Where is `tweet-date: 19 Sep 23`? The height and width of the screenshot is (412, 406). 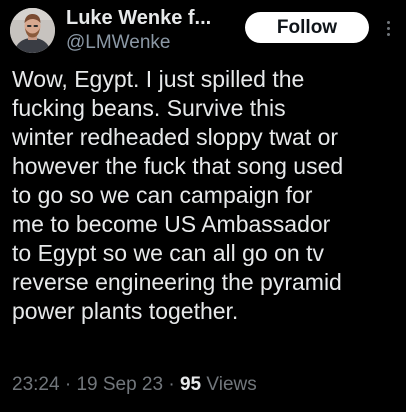
tweet-date: 19 Sep 23 is located at coordinates (119, 384).